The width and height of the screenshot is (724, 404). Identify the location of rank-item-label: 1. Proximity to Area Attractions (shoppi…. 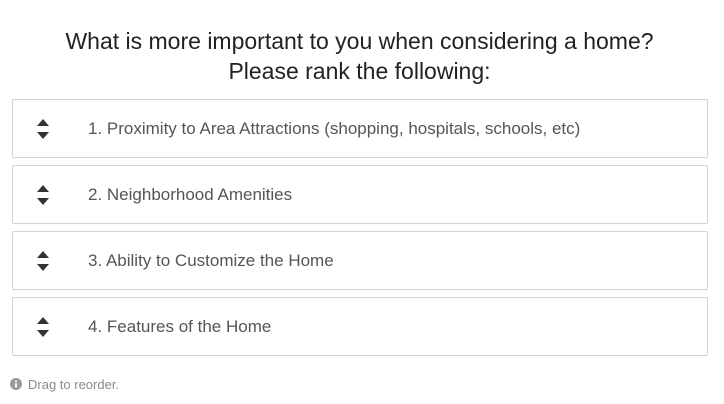
(334, 128).